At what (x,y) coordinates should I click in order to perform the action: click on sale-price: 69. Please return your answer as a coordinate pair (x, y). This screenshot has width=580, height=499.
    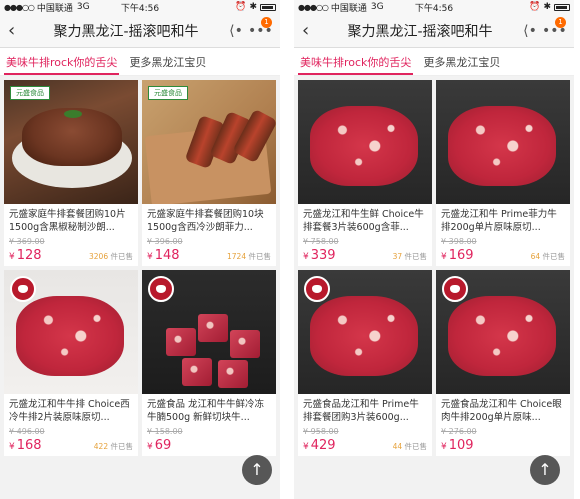
    Looking at the image, I should click on (163, 445).